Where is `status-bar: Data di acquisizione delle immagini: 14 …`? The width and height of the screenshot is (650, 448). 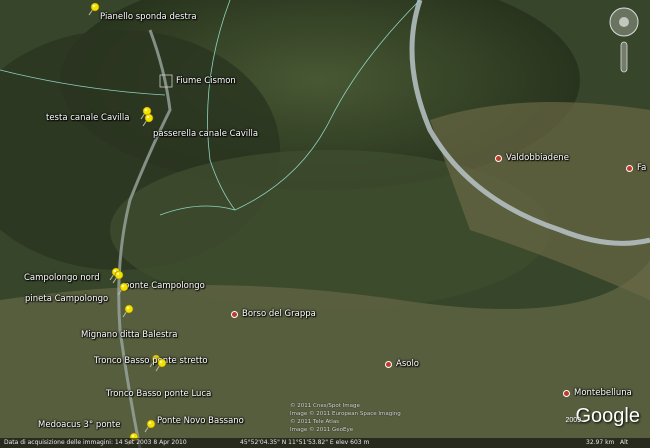 status-bar: Data di acquisizione delle immagini: 14 … is located at coordinates (325, 443).